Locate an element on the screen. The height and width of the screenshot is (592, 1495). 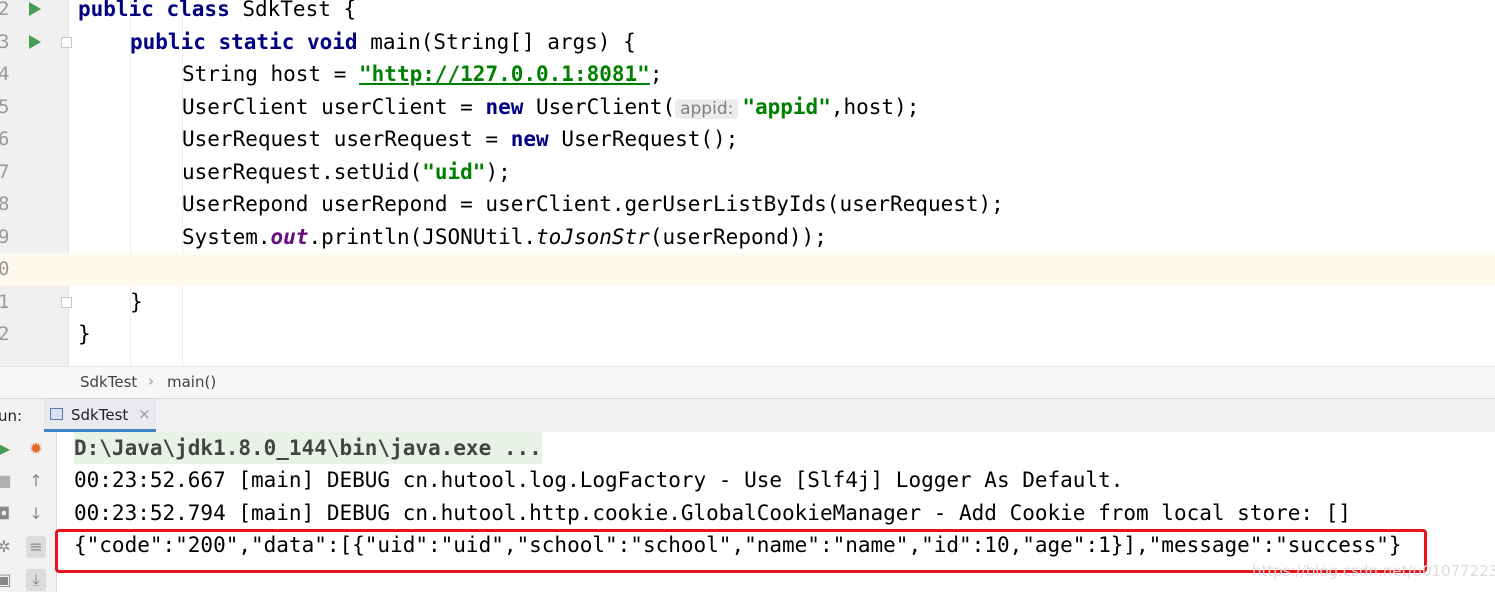
camera-icon: ◘ is located at coordinates (7, 514).